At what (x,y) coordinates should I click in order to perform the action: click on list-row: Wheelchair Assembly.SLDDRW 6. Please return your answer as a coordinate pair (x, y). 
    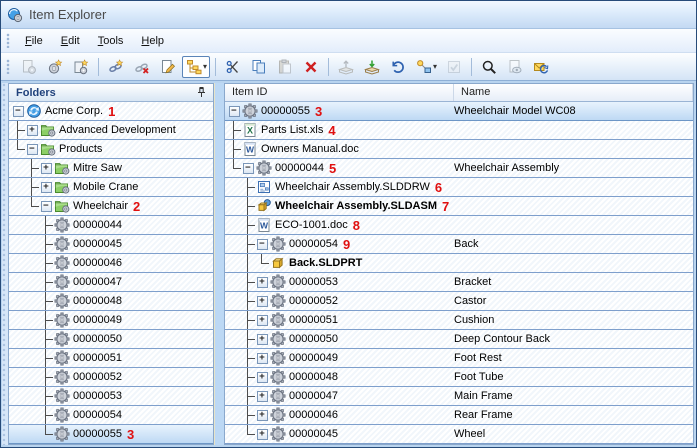
    Looking at the image, I should click on (459, 187).